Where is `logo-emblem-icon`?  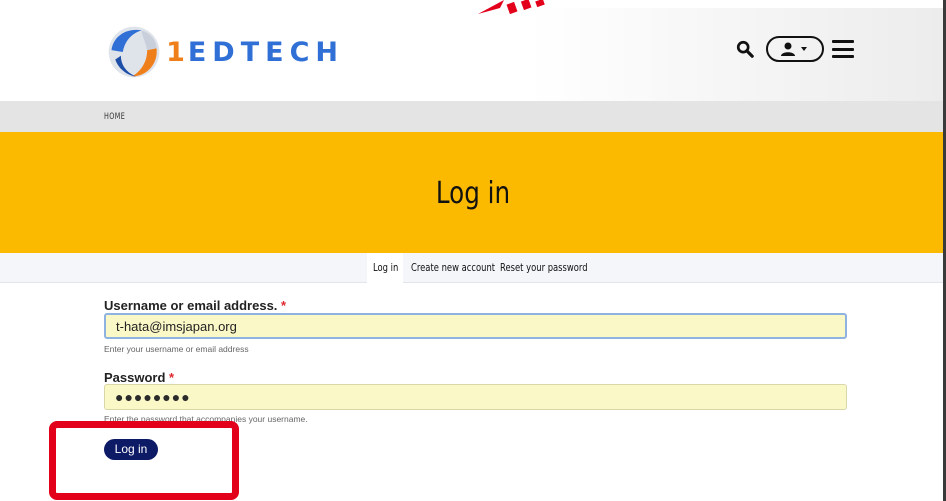 logo-emblem-icon is located at coordinates (134, 52).